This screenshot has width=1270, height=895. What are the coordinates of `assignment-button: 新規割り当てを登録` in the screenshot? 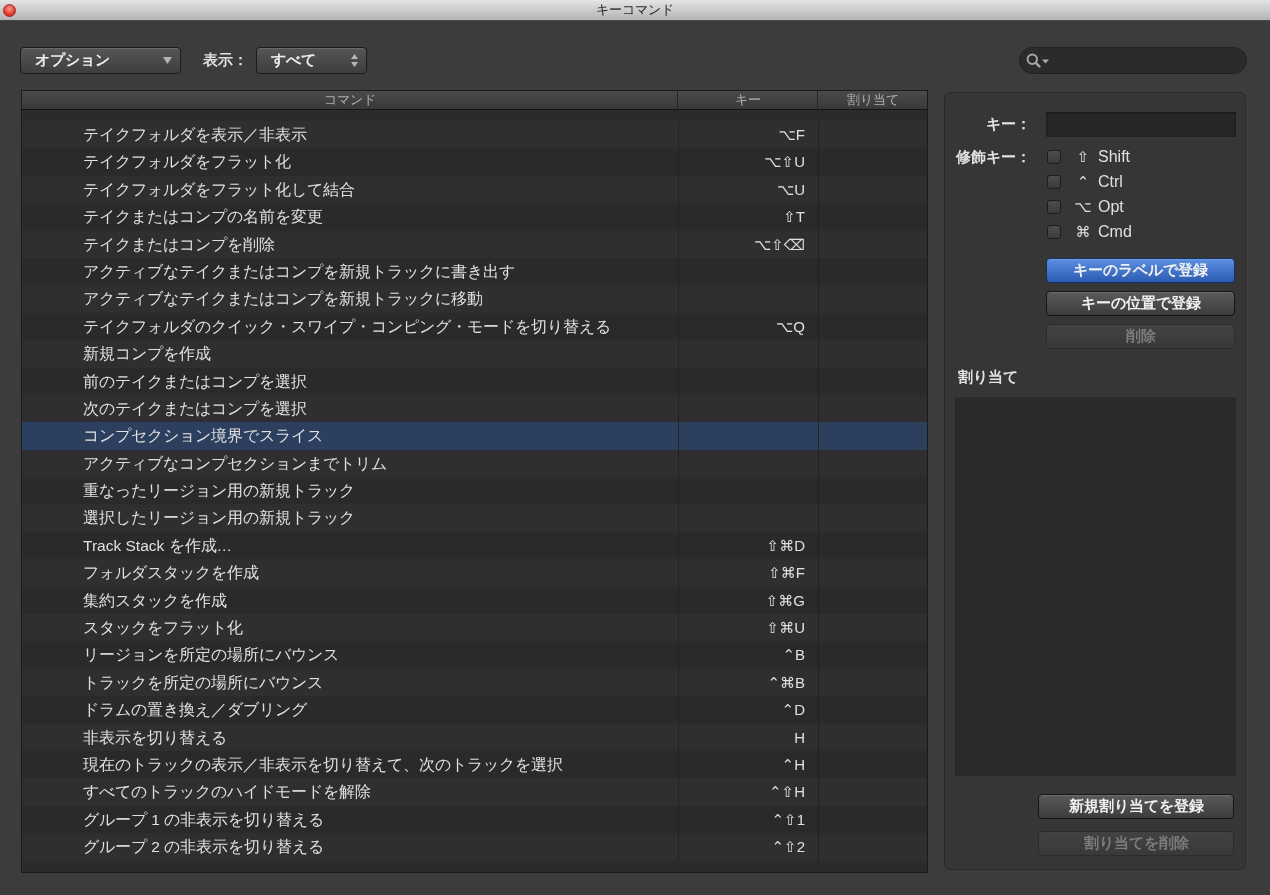 It's located at (1136, 806).